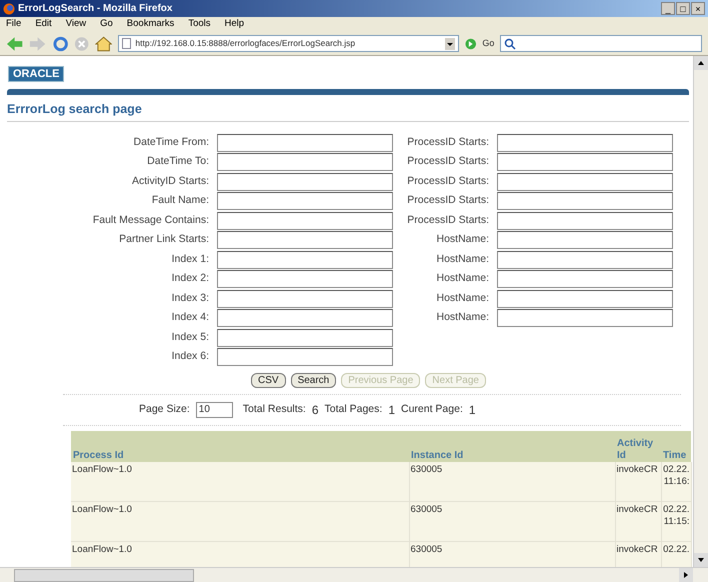  What do you see at coordinates (348, 111) in the screenshot?
I see `page-heading: ErrrorLog search page` at bounding box center [348, 111].